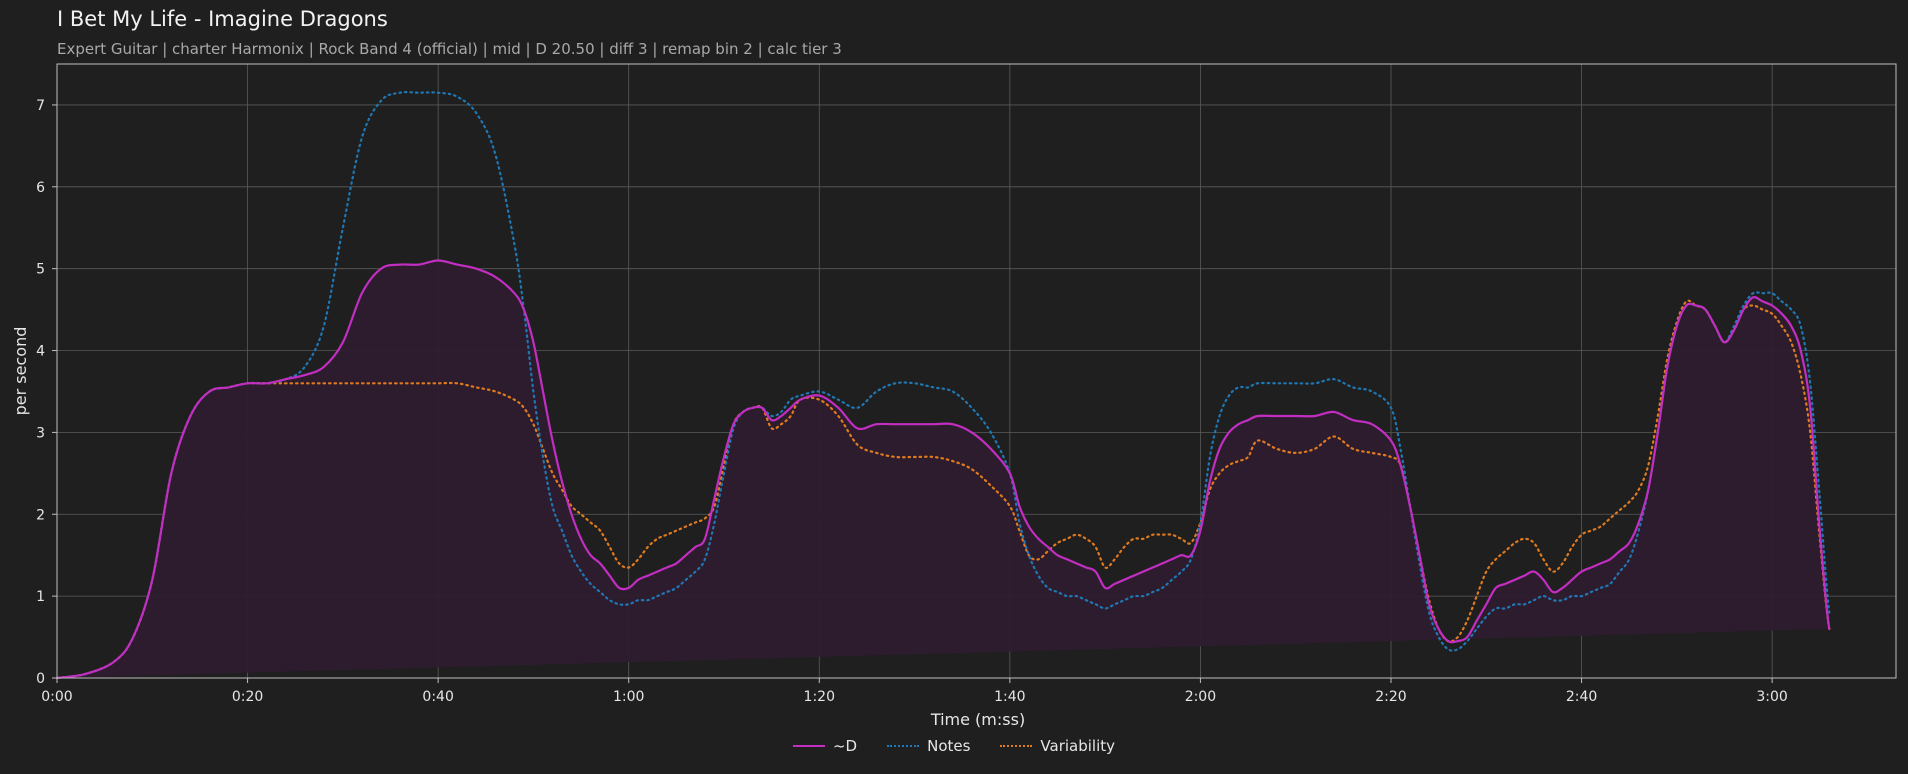  Describe the element at coordinates (903, 746) in the screenshot. I see `legend-swatch-notes` at that location.